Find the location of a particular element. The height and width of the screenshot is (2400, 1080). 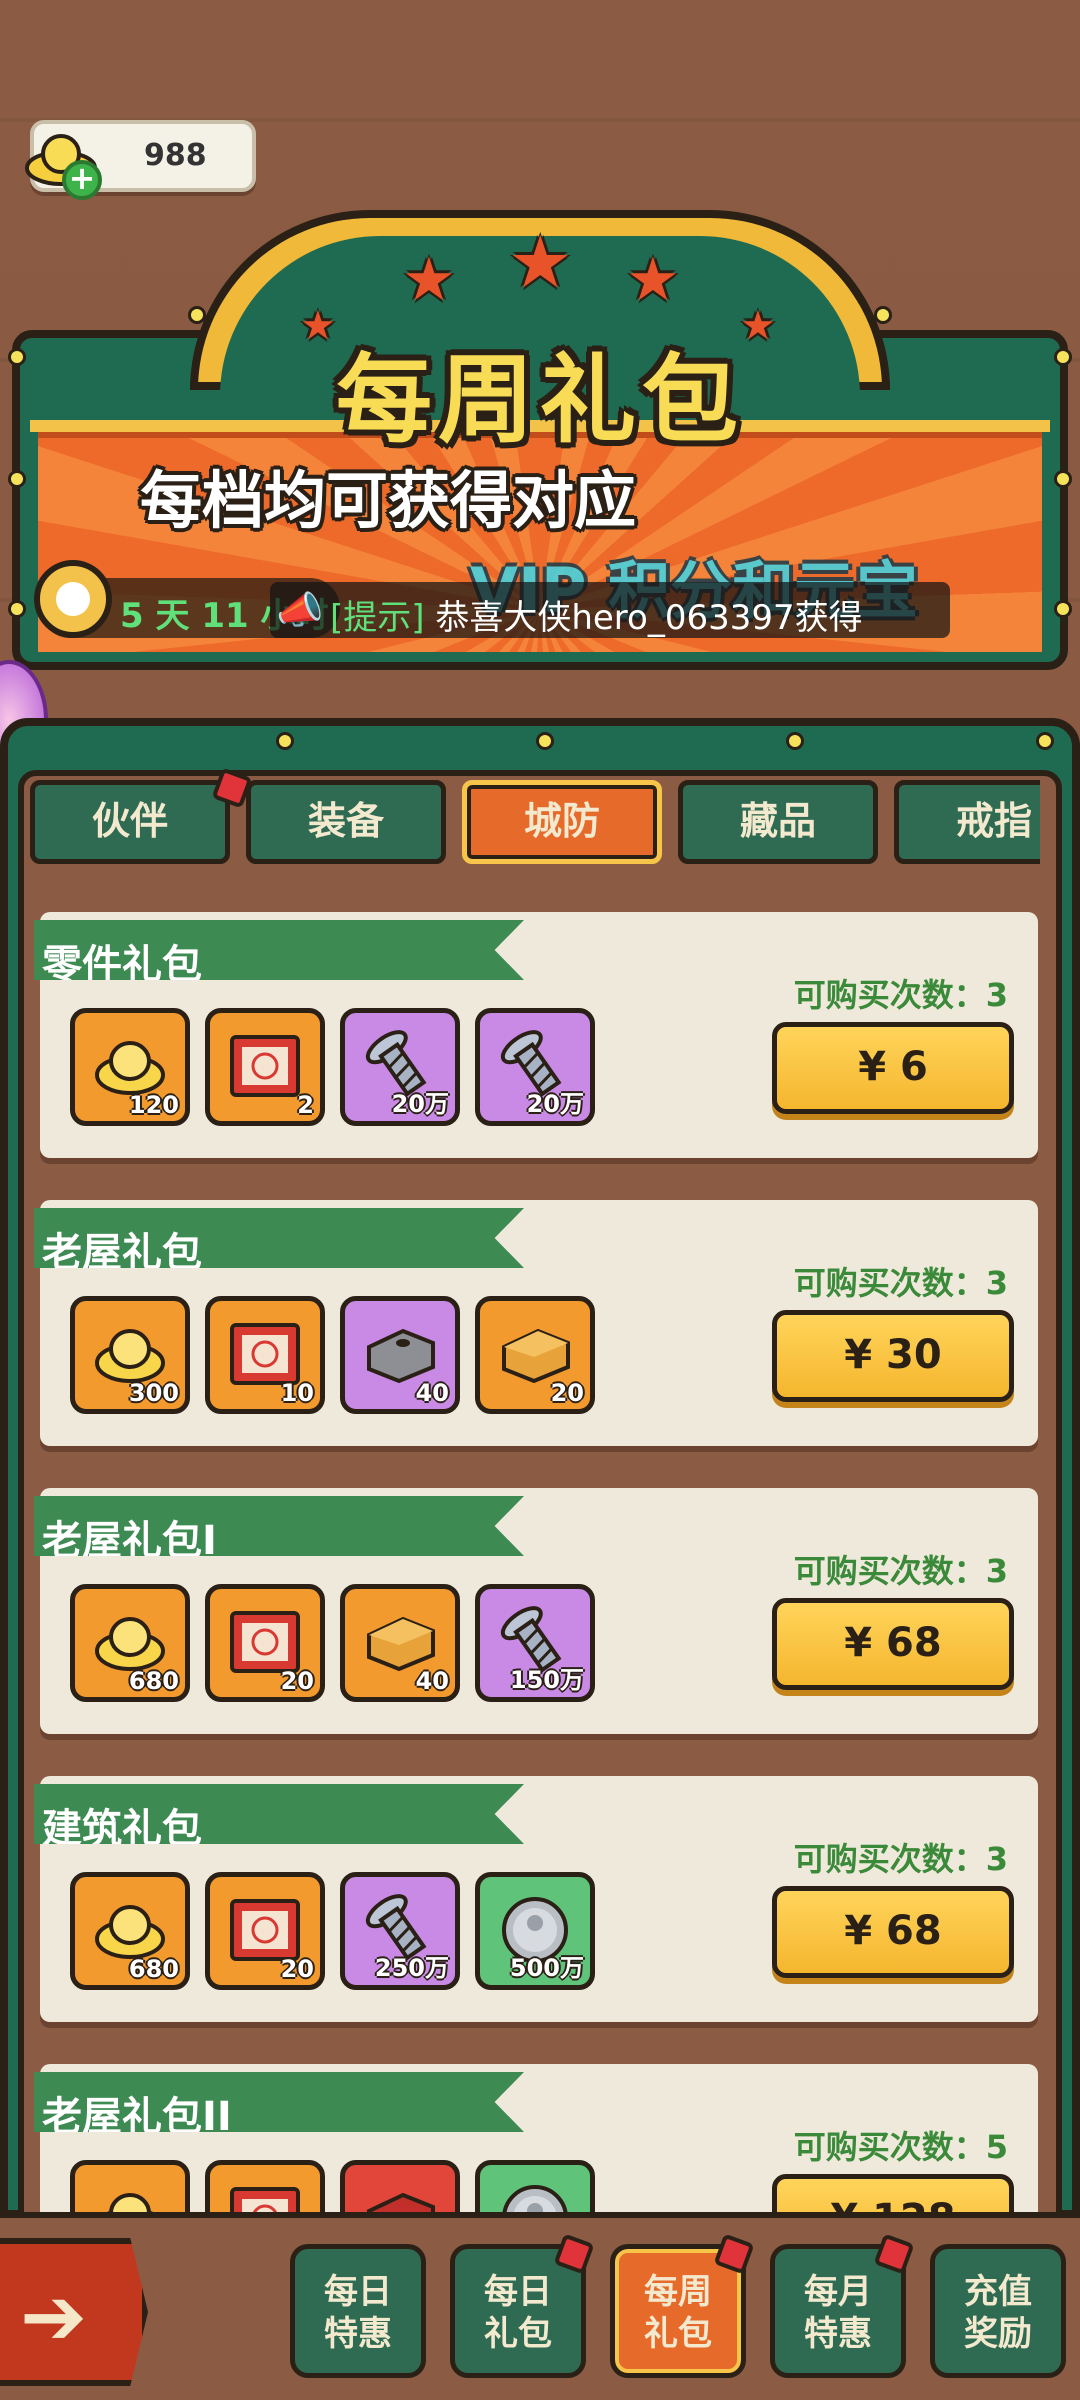

pack-card: 零件礼包可购买次数：3 120 2 20万 20万 ¥ 6 is located at coordinates (536, 1035).